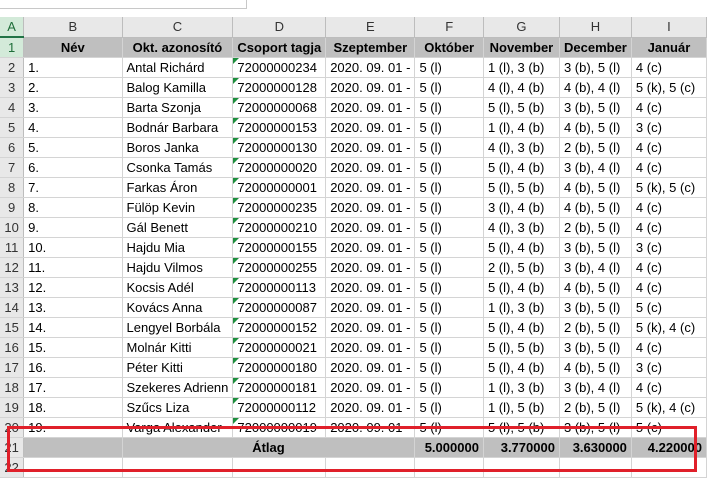 This screenshot has height=481, width=707. Describe the element at coordinates (521, 27) in the screenshot. I see `column-header-g: G` at that location.